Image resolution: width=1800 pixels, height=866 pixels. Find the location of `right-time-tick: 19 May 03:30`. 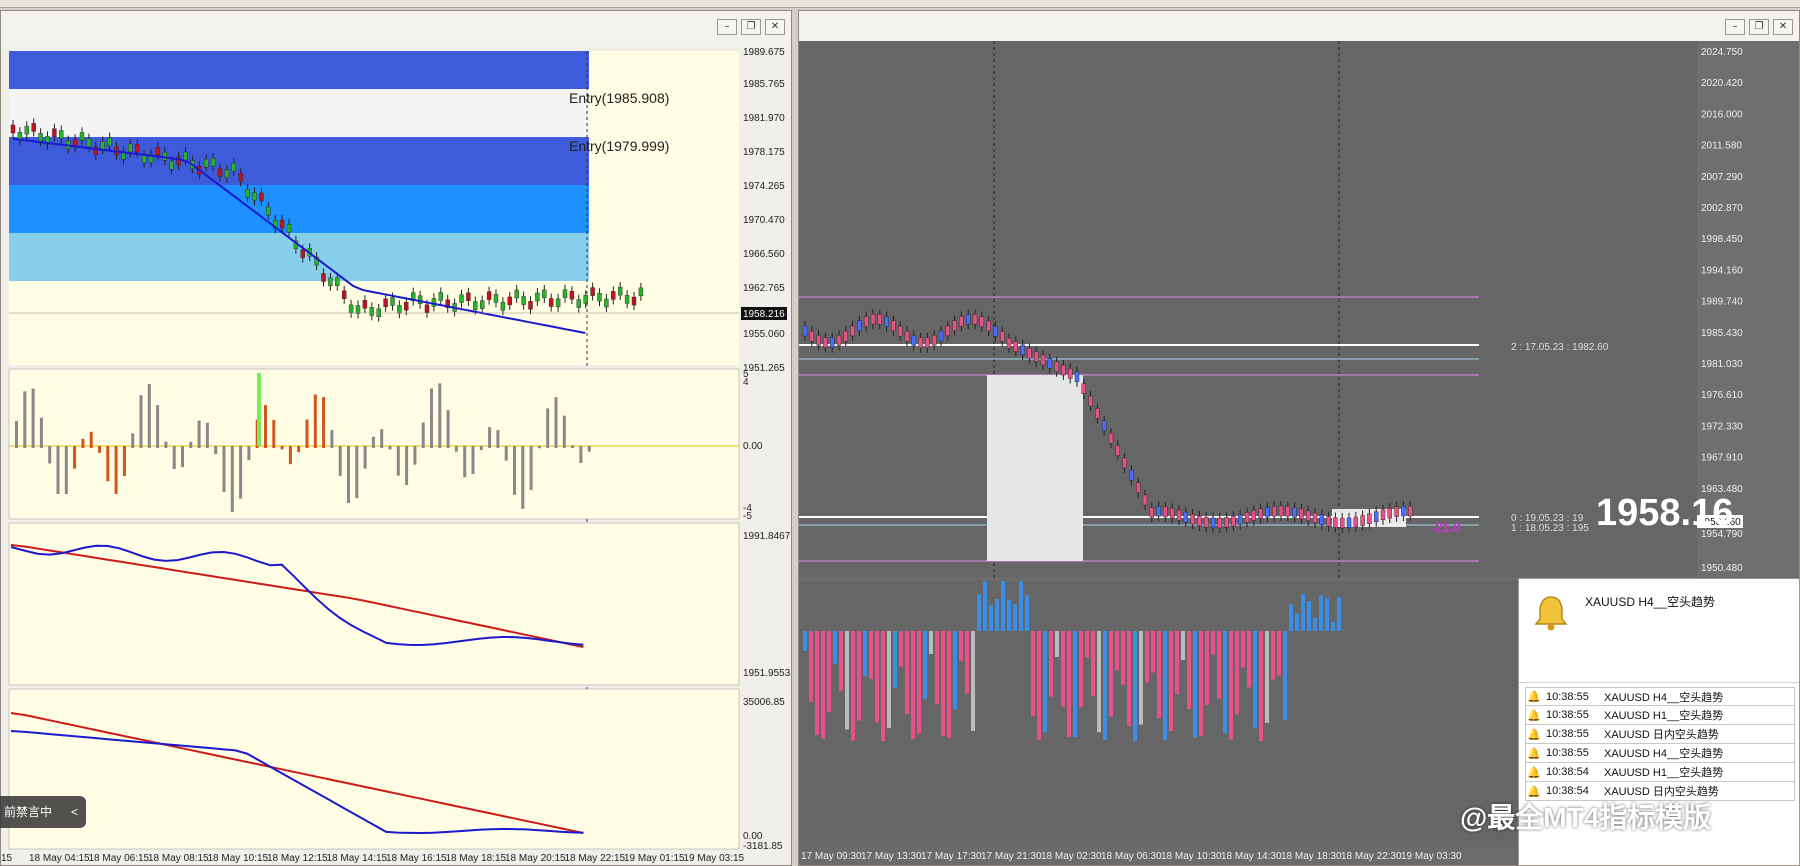

right-time-tick: 19 May 03:30 is located at coordinates (1431, 856).